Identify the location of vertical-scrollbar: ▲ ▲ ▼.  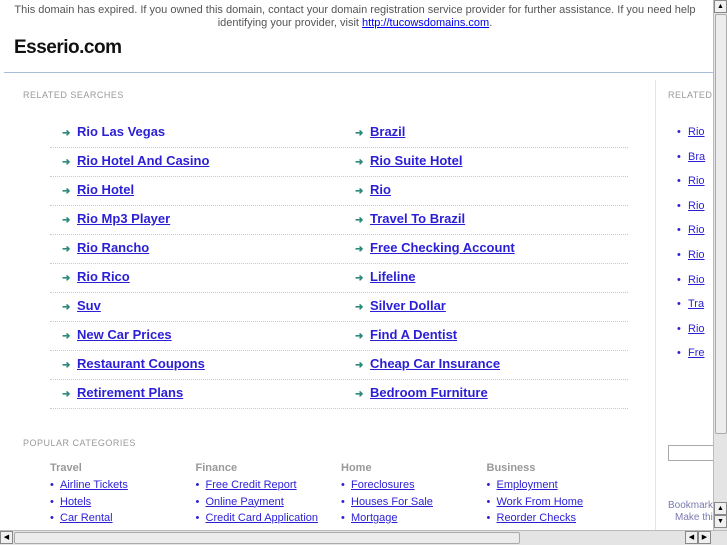
(720, 265).